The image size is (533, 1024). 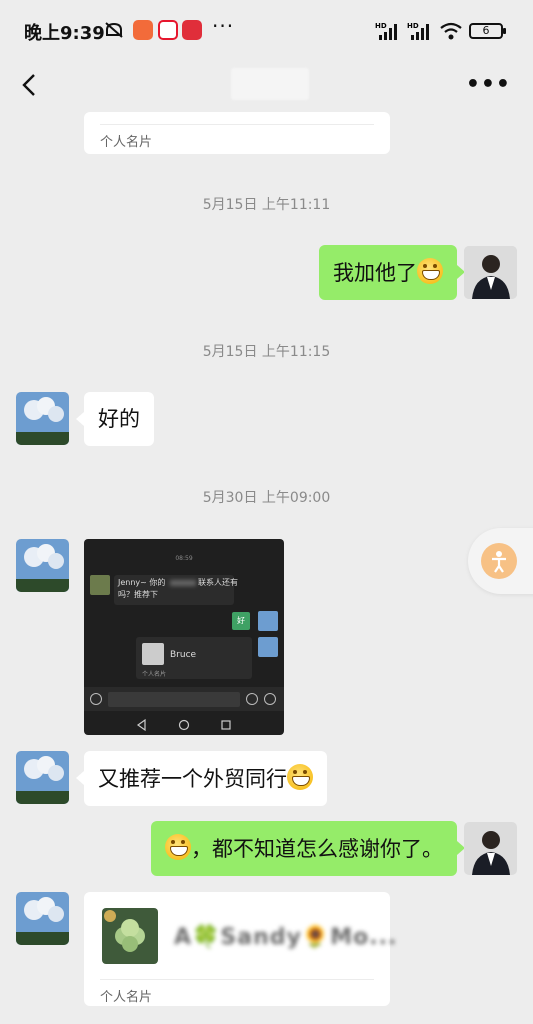 What do you see at coordinates (183, 725) in the screenshot?
I see `image-system-nav` at bounding box center [183, 725].